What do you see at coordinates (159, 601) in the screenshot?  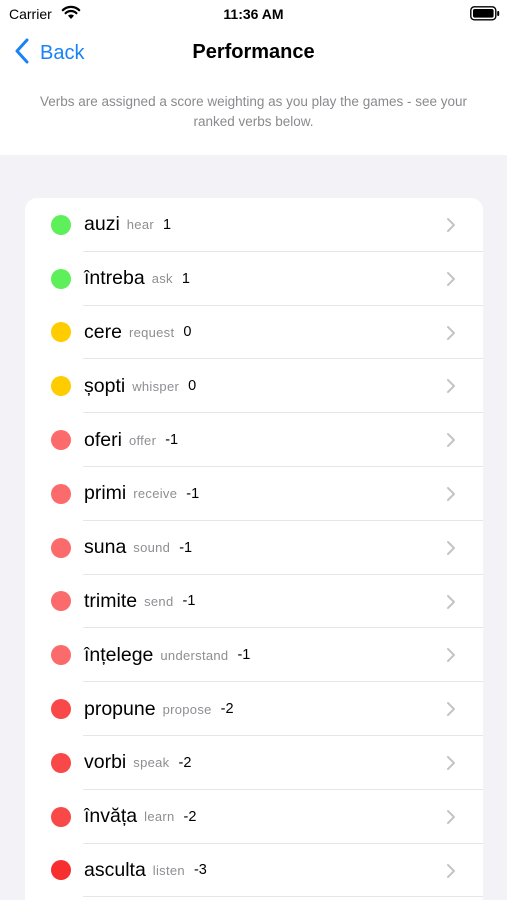 I see `translation-label: send` at bounding box center [159, 601].